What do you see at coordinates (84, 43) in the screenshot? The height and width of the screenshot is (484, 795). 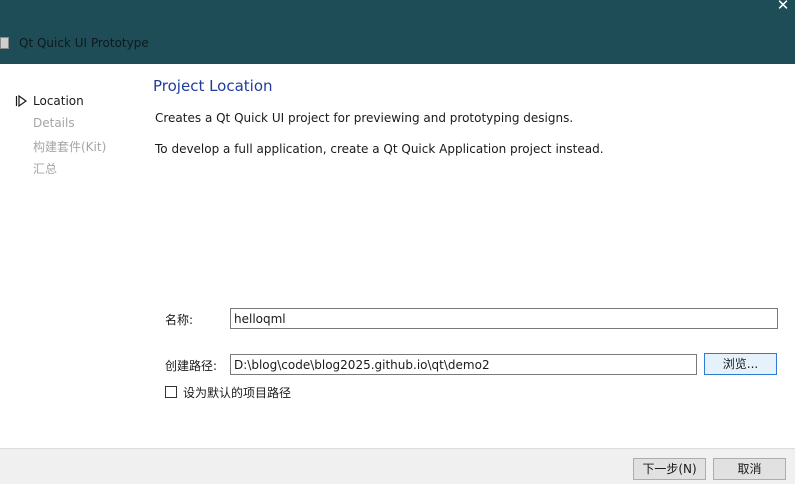 I see `window-title: Qt Quick UI Prototype` at bounding box center [84, 43].